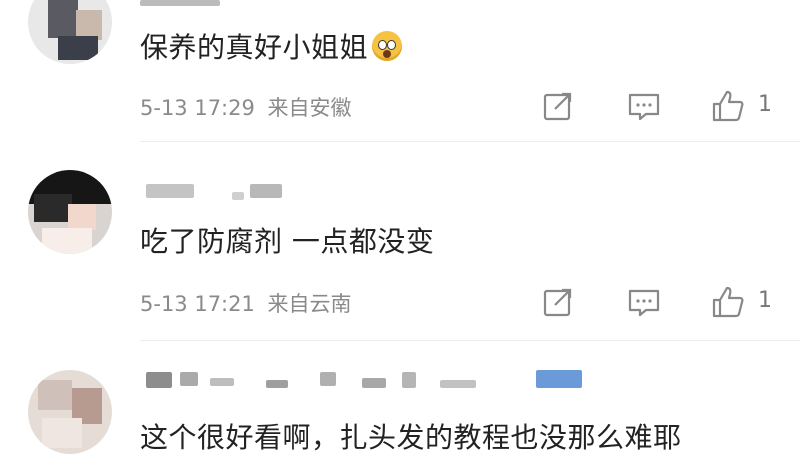  What do you see at coordinates (470, 340) in the screenshot?
I see `divider` at bounding box center [470, 340].